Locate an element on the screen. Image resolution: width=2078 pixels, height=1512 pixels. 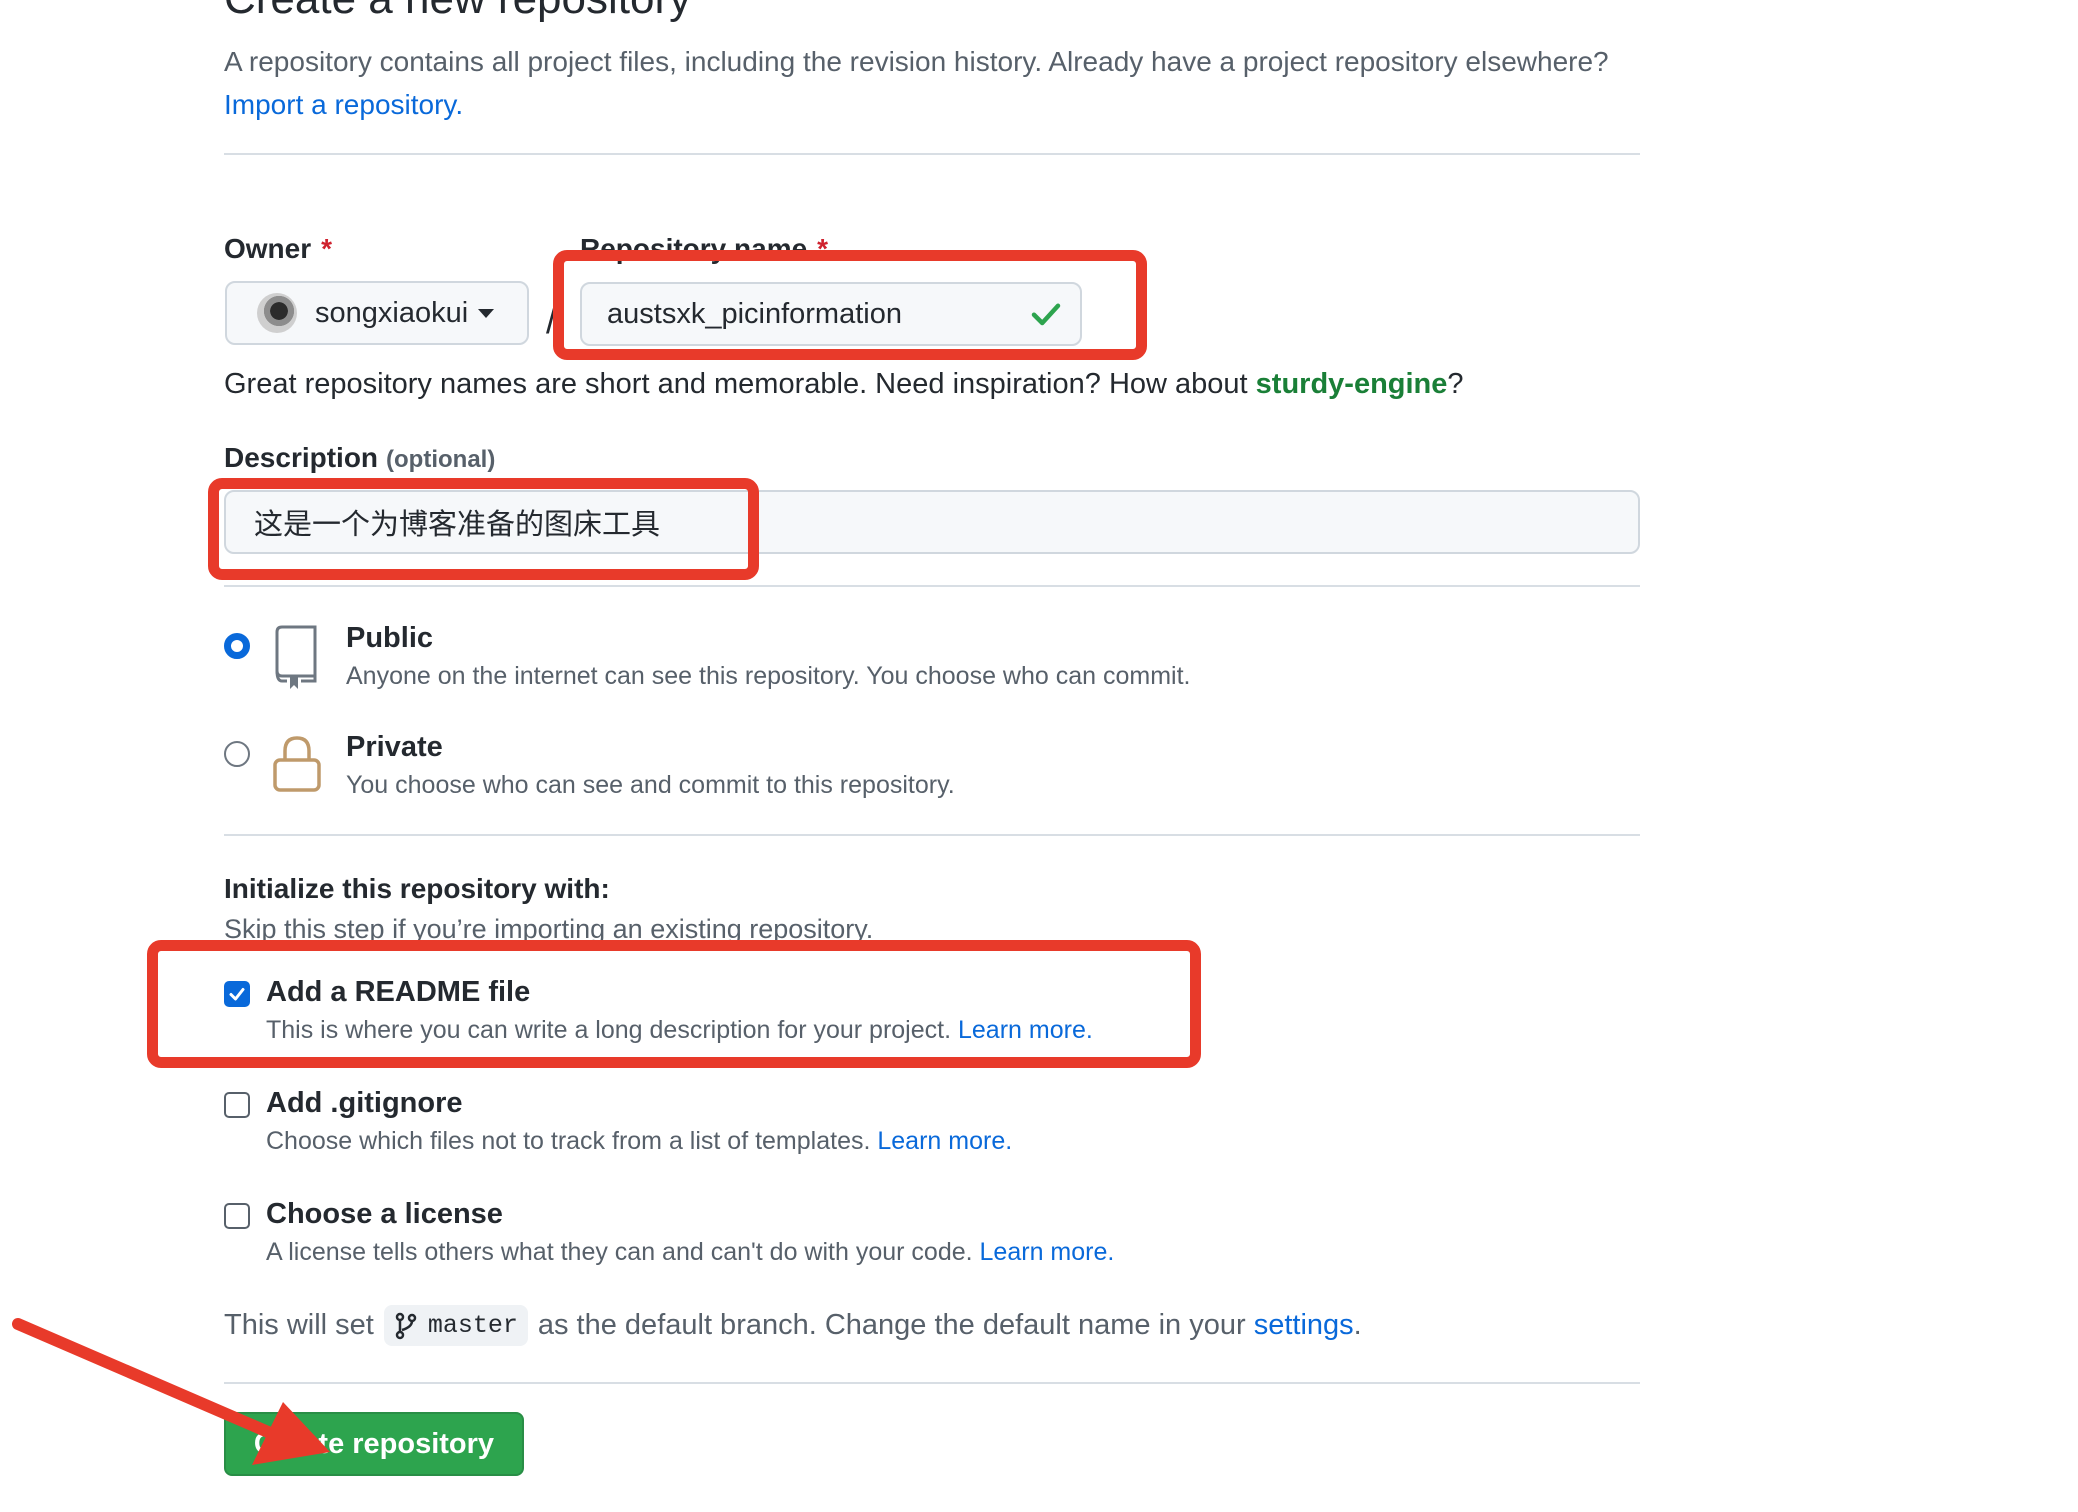
public-title: Public is located at coordinates (390, 638).